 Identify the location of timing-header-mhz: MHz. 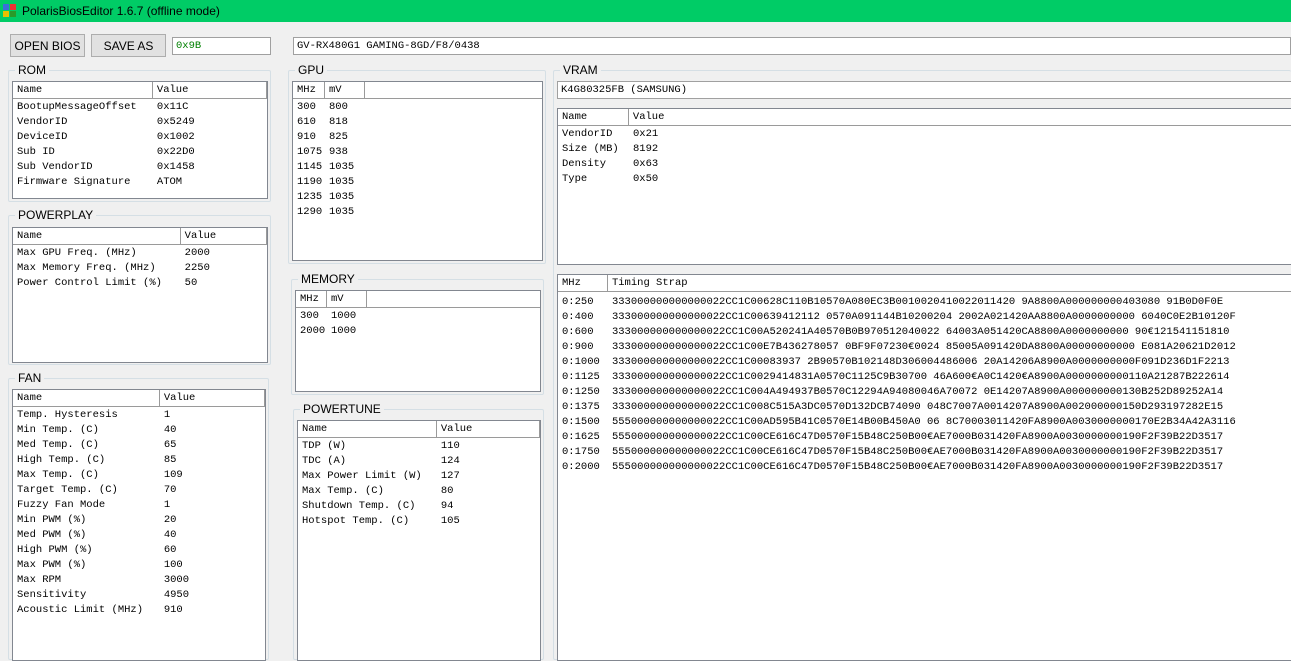
(583, 283).